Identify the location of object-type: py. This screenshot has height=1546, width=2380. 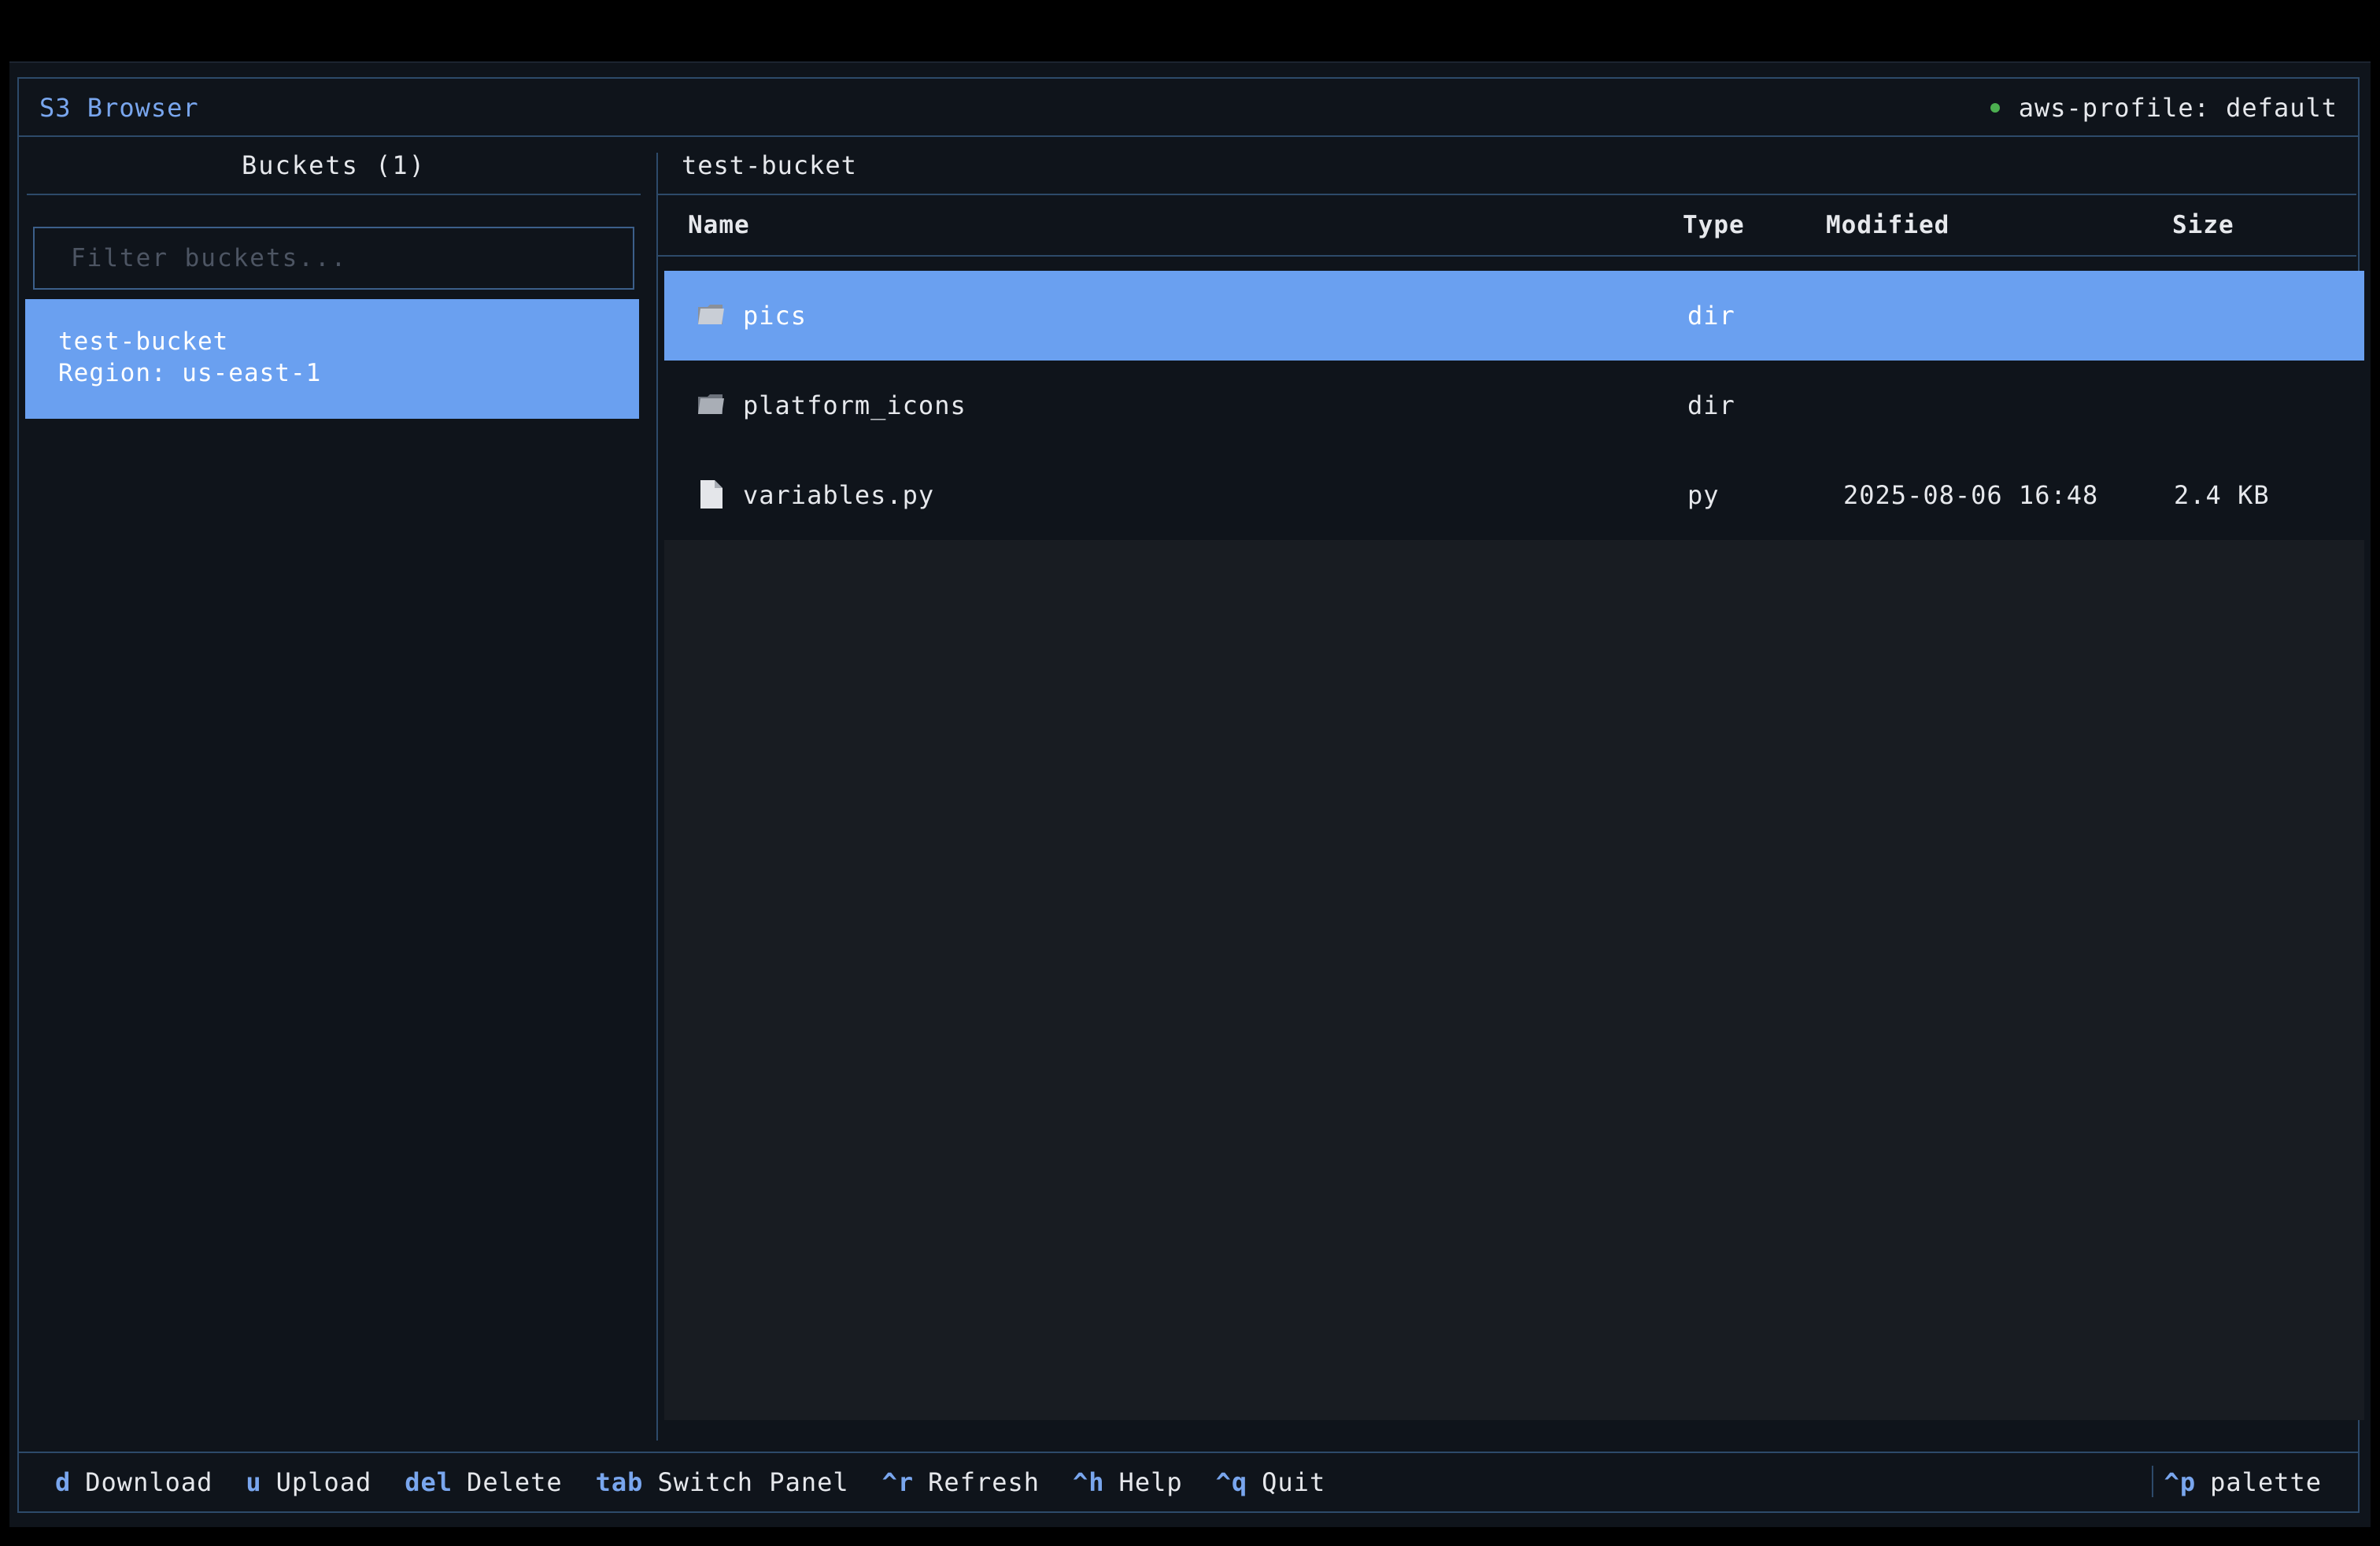
(1704, 495).